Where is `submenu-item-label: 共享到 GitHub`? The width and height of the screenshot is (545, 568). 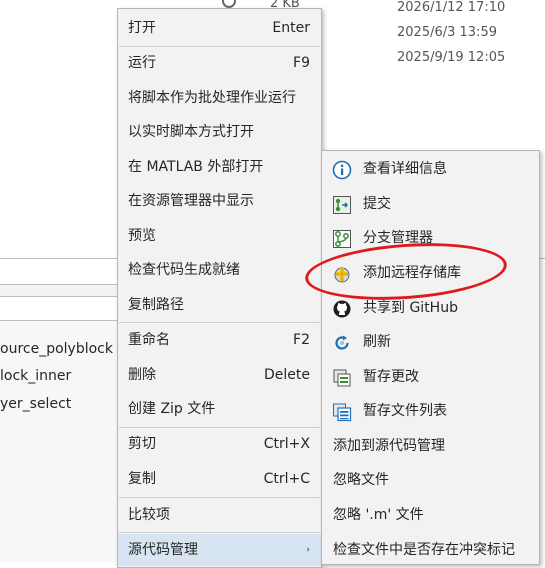
submenu-item-label: 共享到 GitHub is located at coordinates (410, 308).